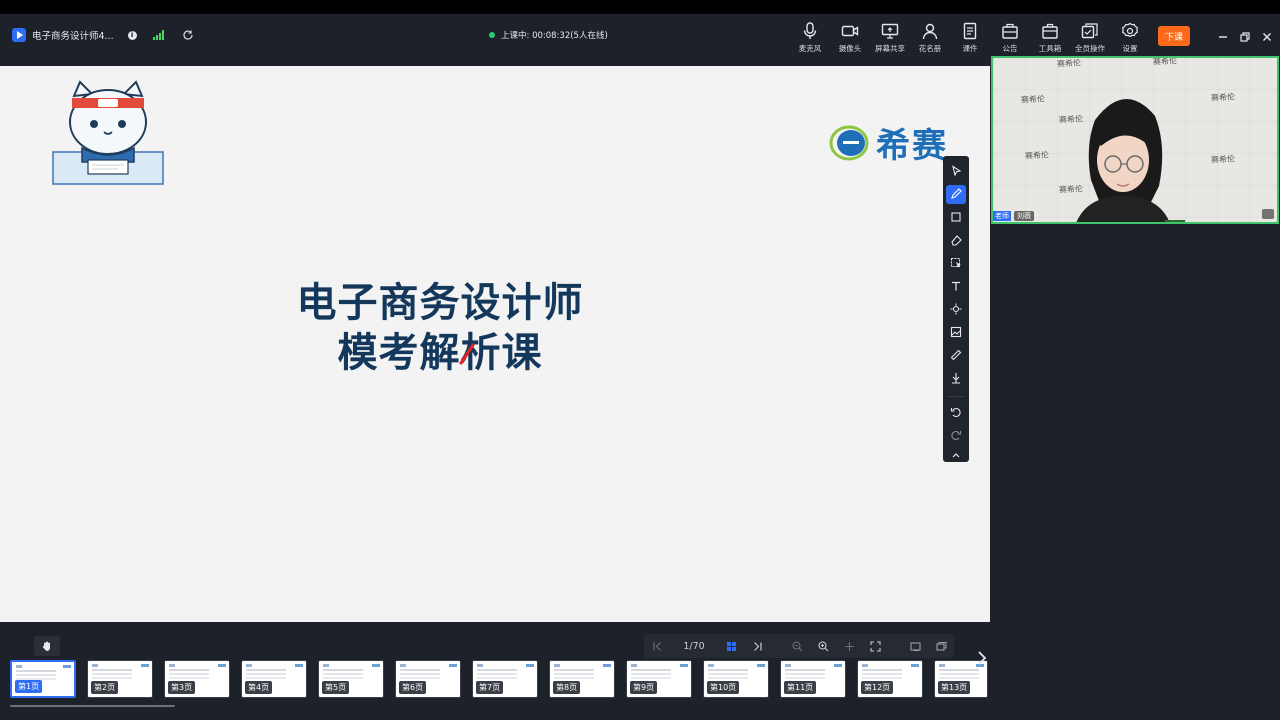 This screenshot has height=720, width=1280. What do you see at coordinates (197, 679) in the screenshot?
I see `page-thumbnail: 第3页` at bounding box center [197, 679].